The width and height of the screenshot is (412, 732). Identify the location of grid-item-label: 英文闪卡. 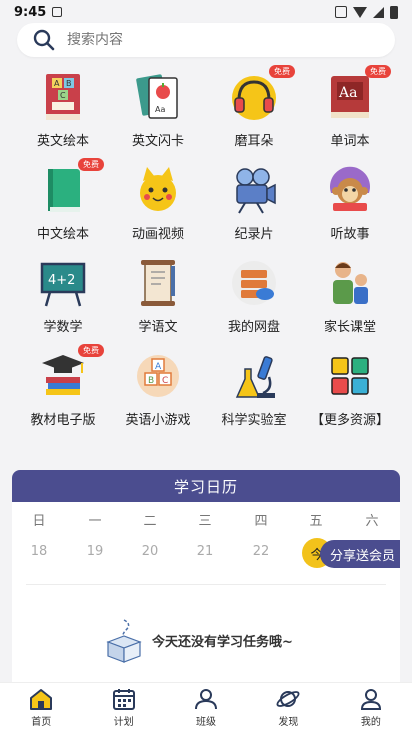
(157, 141).